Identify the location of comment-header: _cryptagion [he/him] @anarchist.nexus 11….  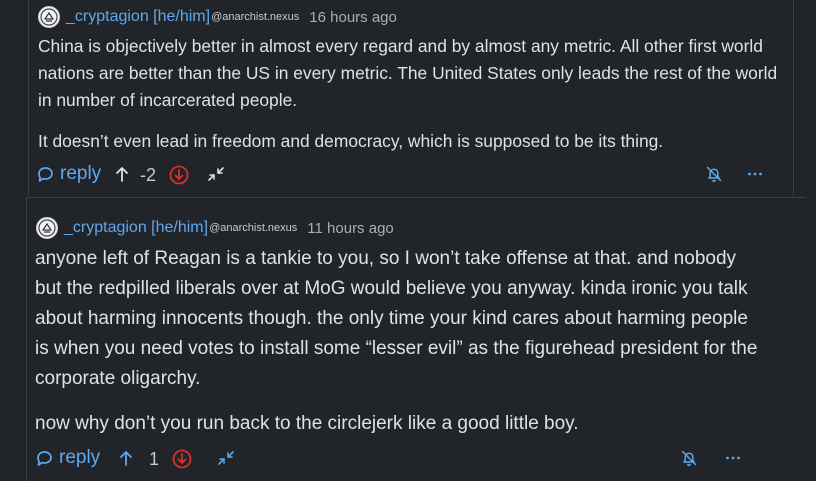
(215, 228).